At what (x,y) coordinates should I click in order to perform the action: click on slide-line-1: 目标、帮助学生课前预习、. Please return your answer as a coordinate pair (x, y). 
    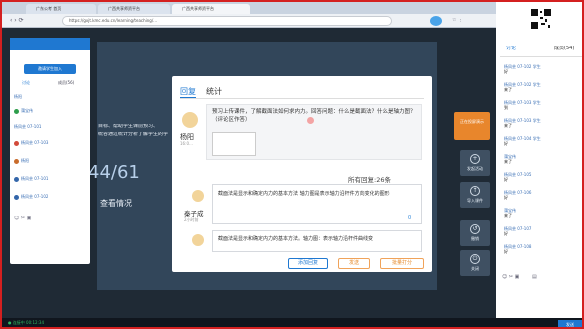
    Looking at the image, I should click on (128, 126).